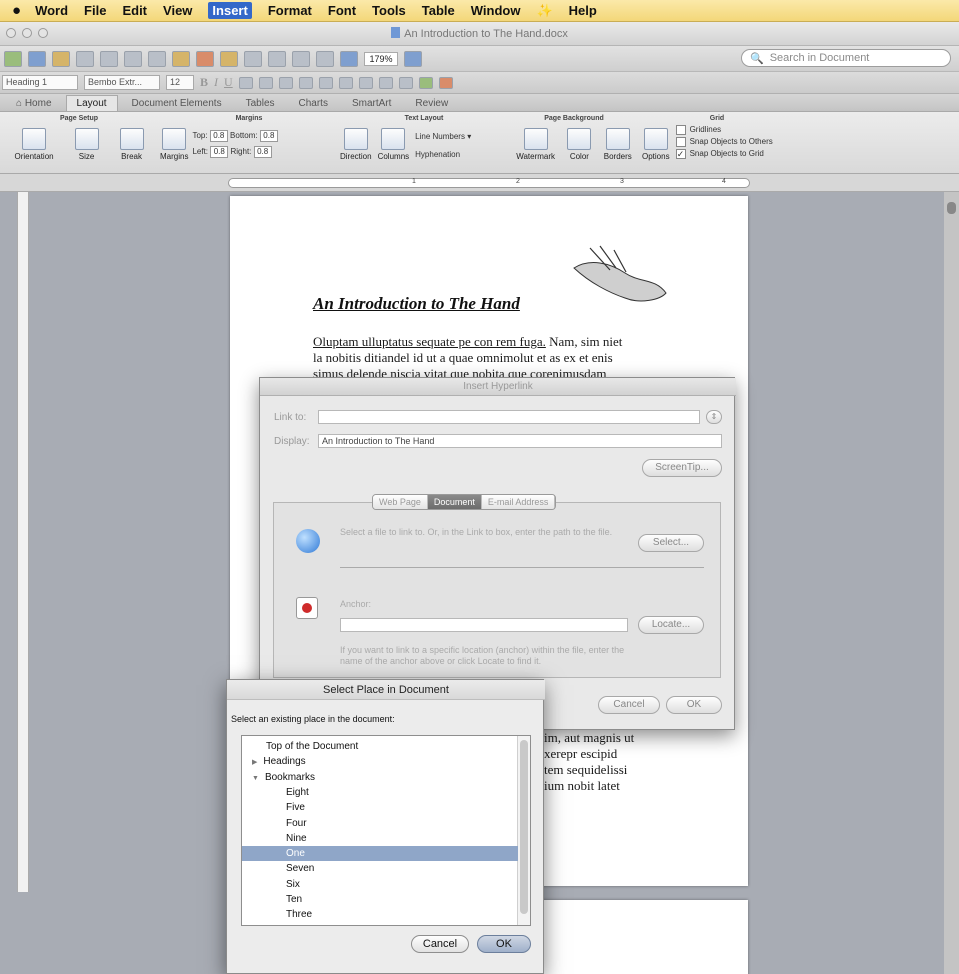  What do you see at coordinates (380, 899) in the screenshot?
I see `tree-item: Ten` at bounding box center [380, 899].